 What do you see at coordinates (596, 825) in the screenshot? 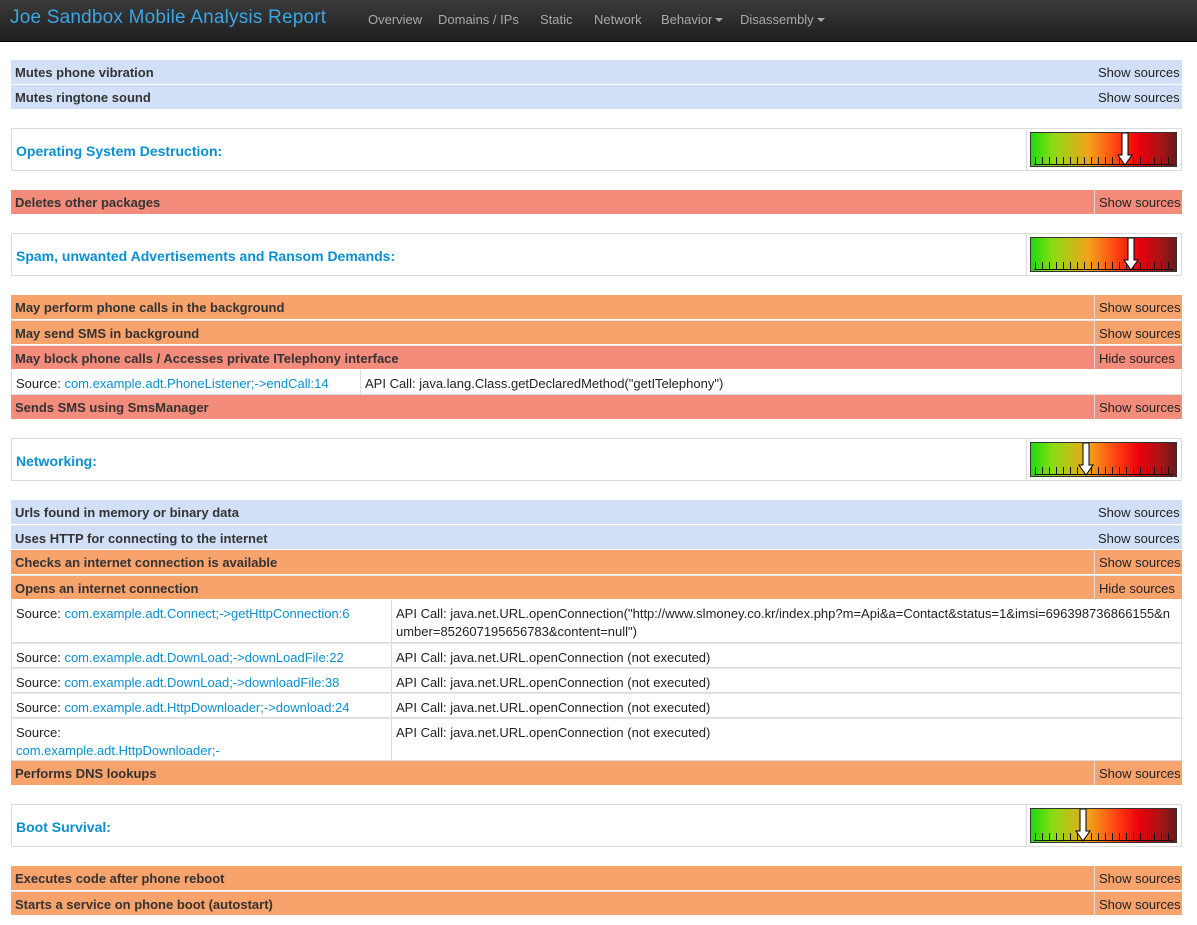
I see `section-header: Boot Survival:` at bounding box center [596, 825].